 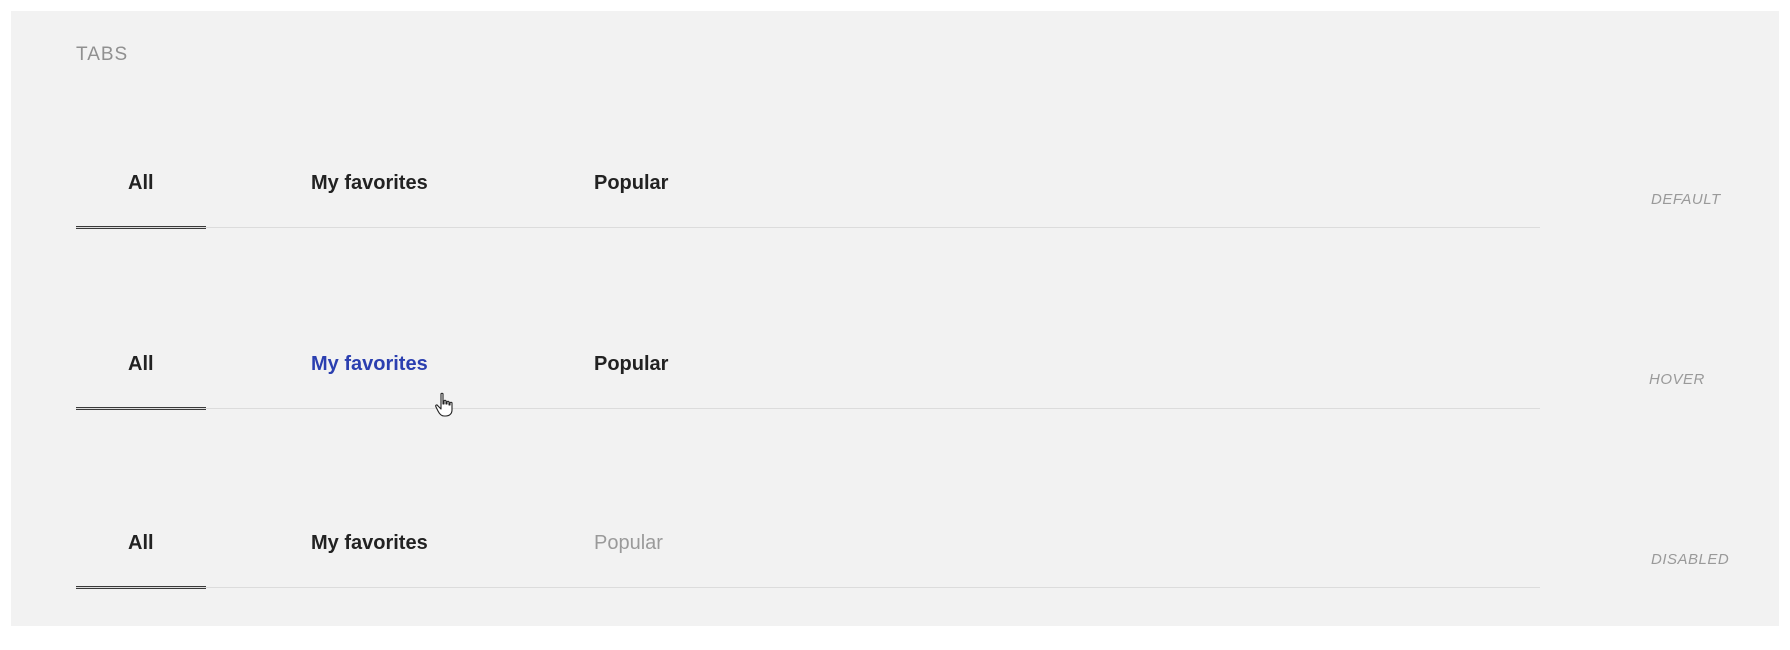 I want to click on state-label-disabled: DISABLED, so click(x=1690, y=559).